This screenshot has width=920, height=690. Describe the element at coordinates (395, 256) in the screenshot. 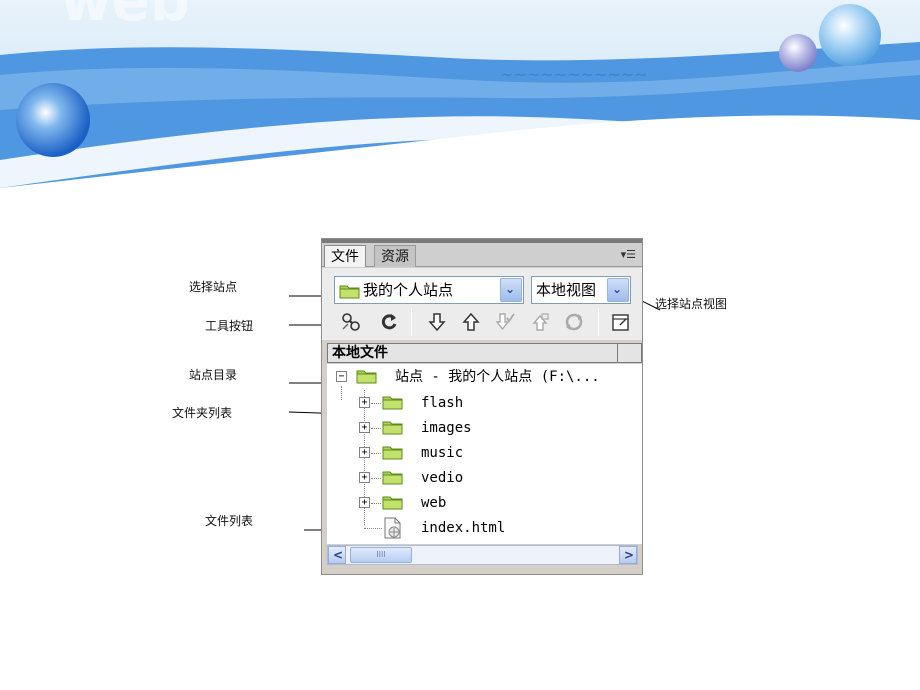

I see `tab-assets: 资源` at that location.